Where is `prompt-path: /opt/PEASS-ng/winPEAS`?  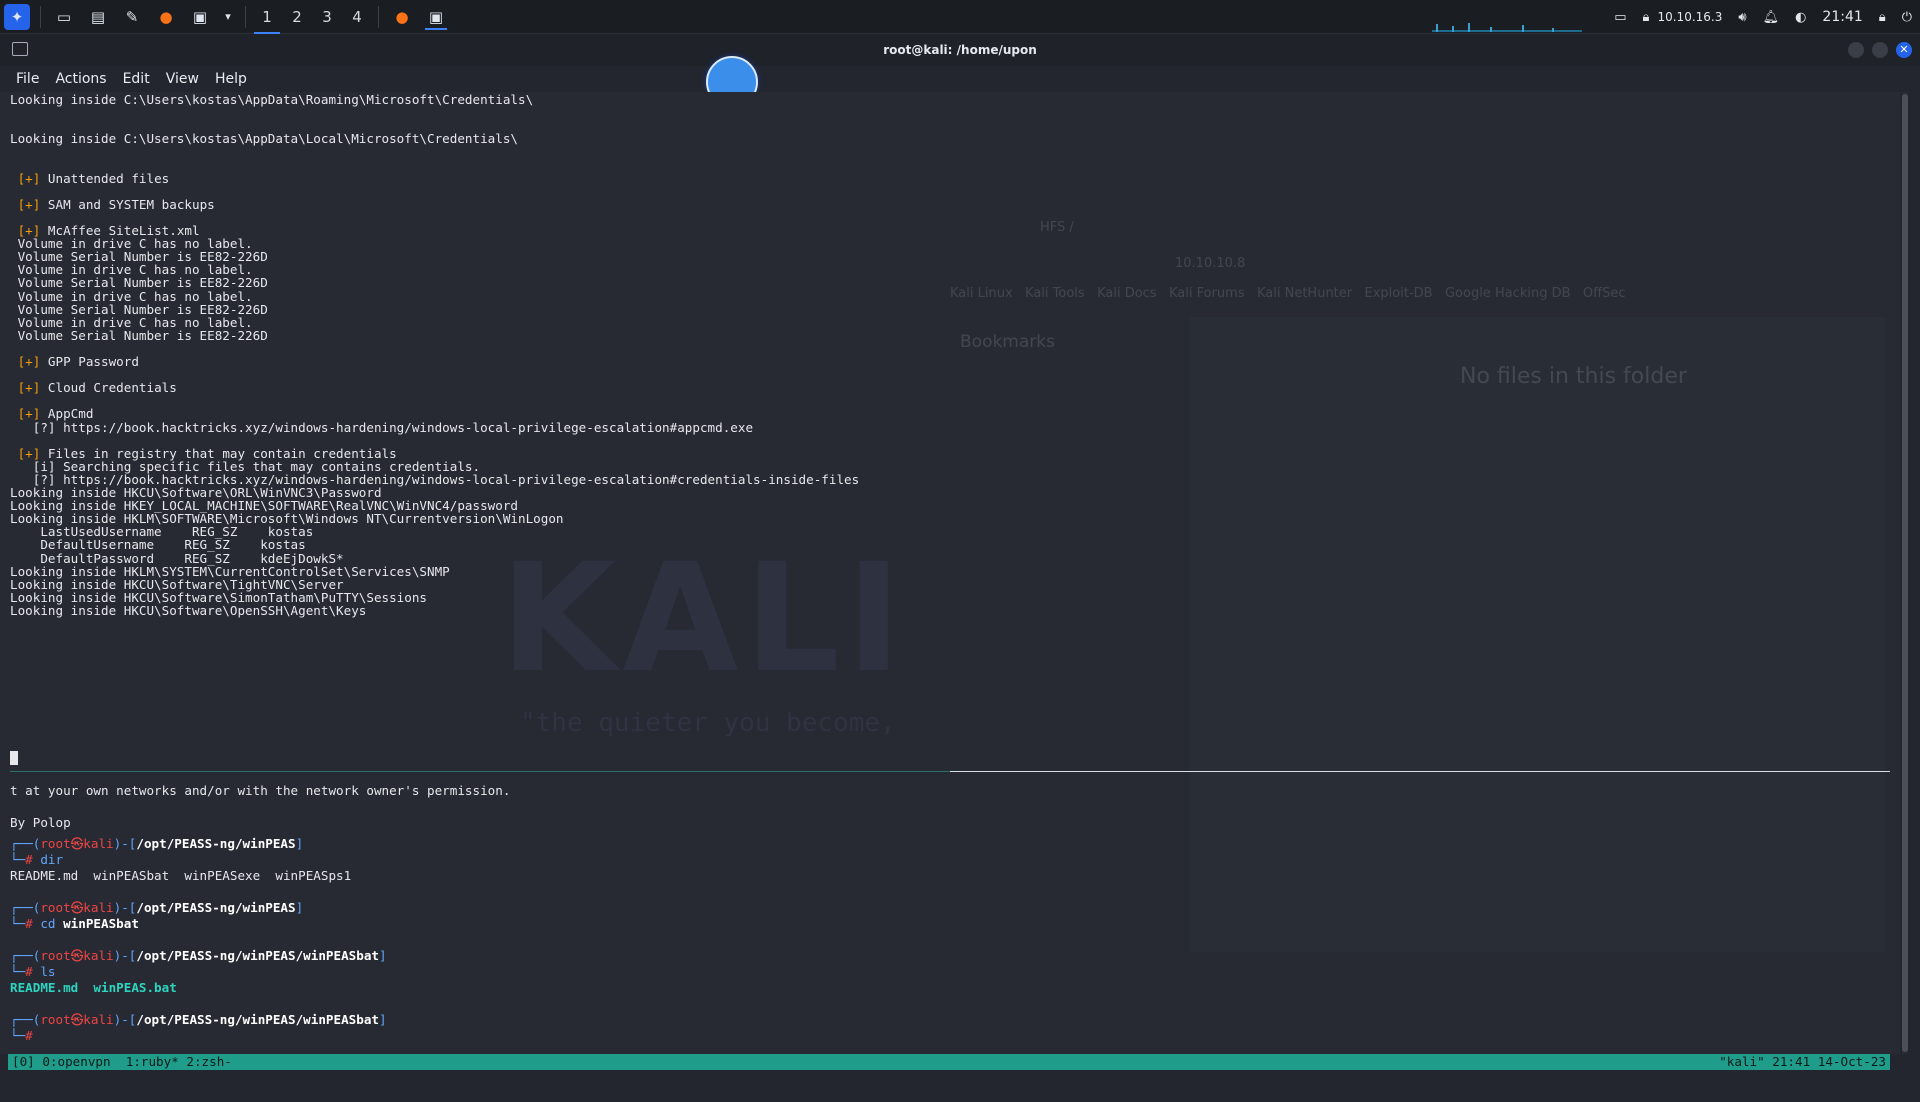 prompt-path: /opt/PEASS-ng/winPEAS is located at coordinates (216, 843).